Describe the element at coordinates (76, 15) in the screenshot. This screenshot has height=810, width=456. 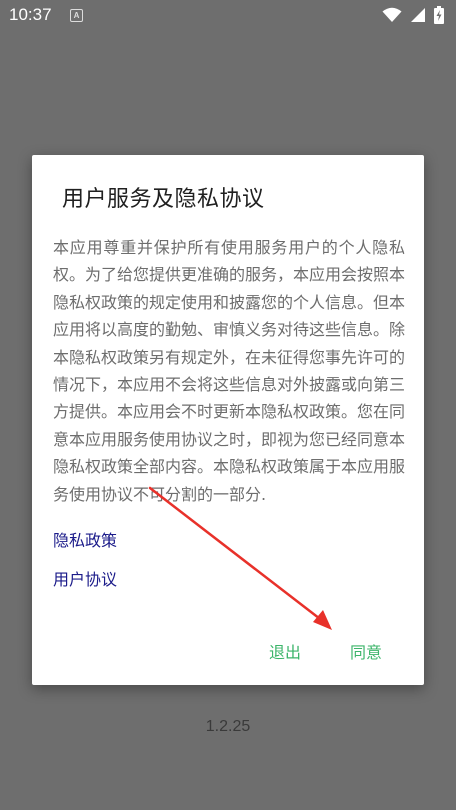
I see `notification-icon: A` at that location.